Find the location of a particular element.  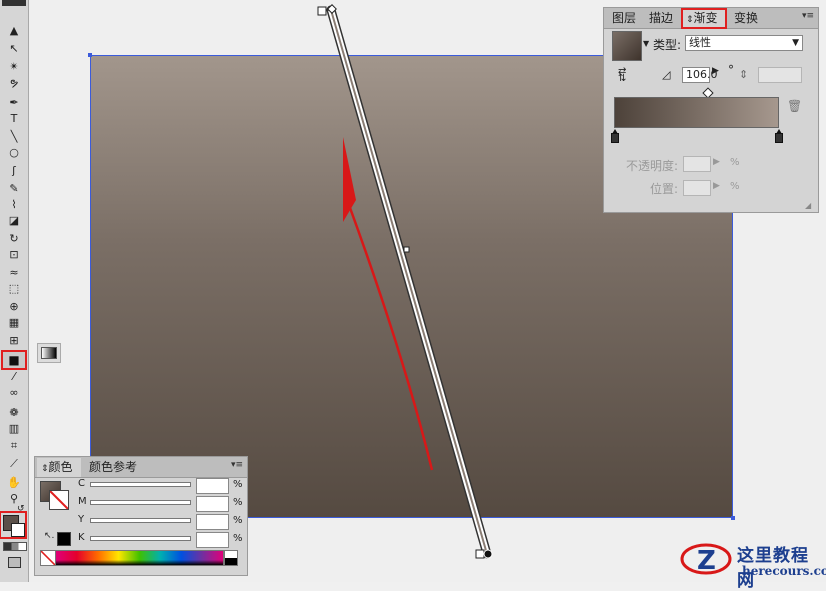

blend-icon: ∞ is located at coordinates (14, 392).